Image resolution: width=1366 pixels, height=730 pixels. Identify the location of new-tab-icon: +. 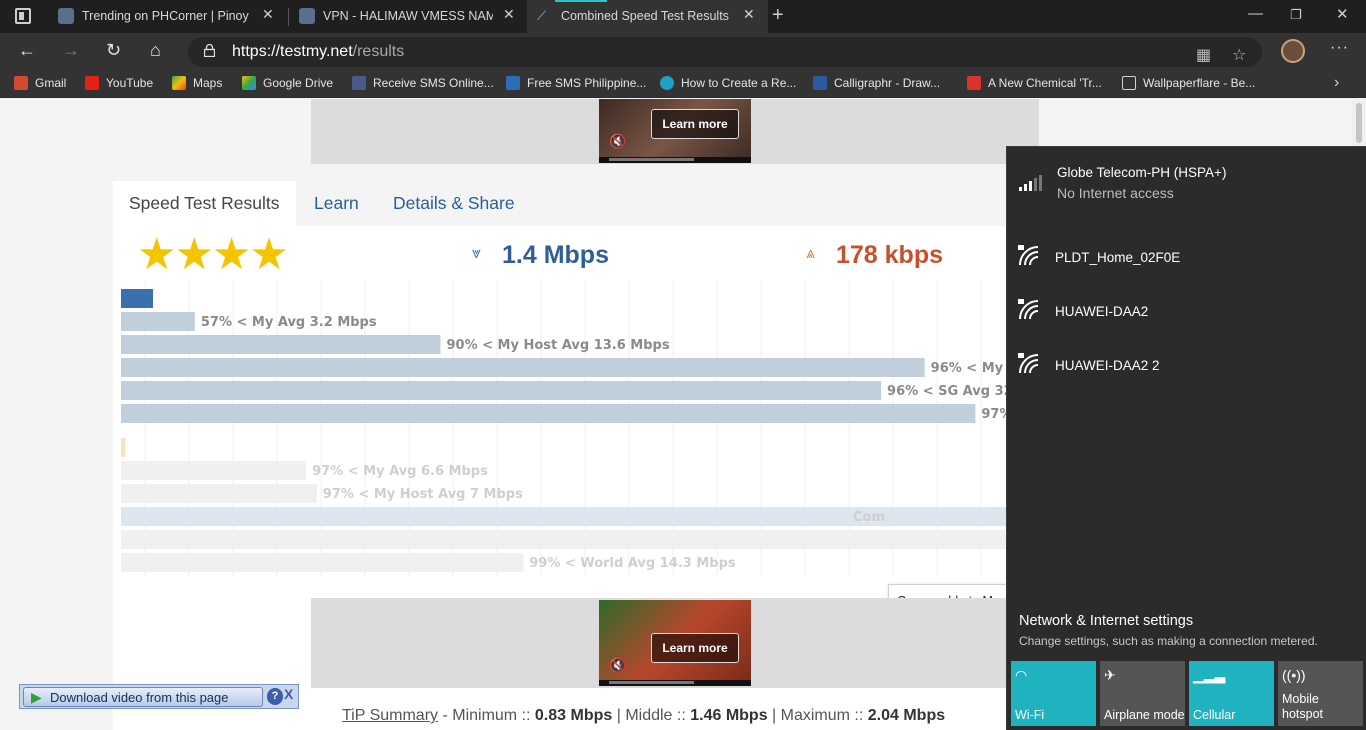
(778, 15).